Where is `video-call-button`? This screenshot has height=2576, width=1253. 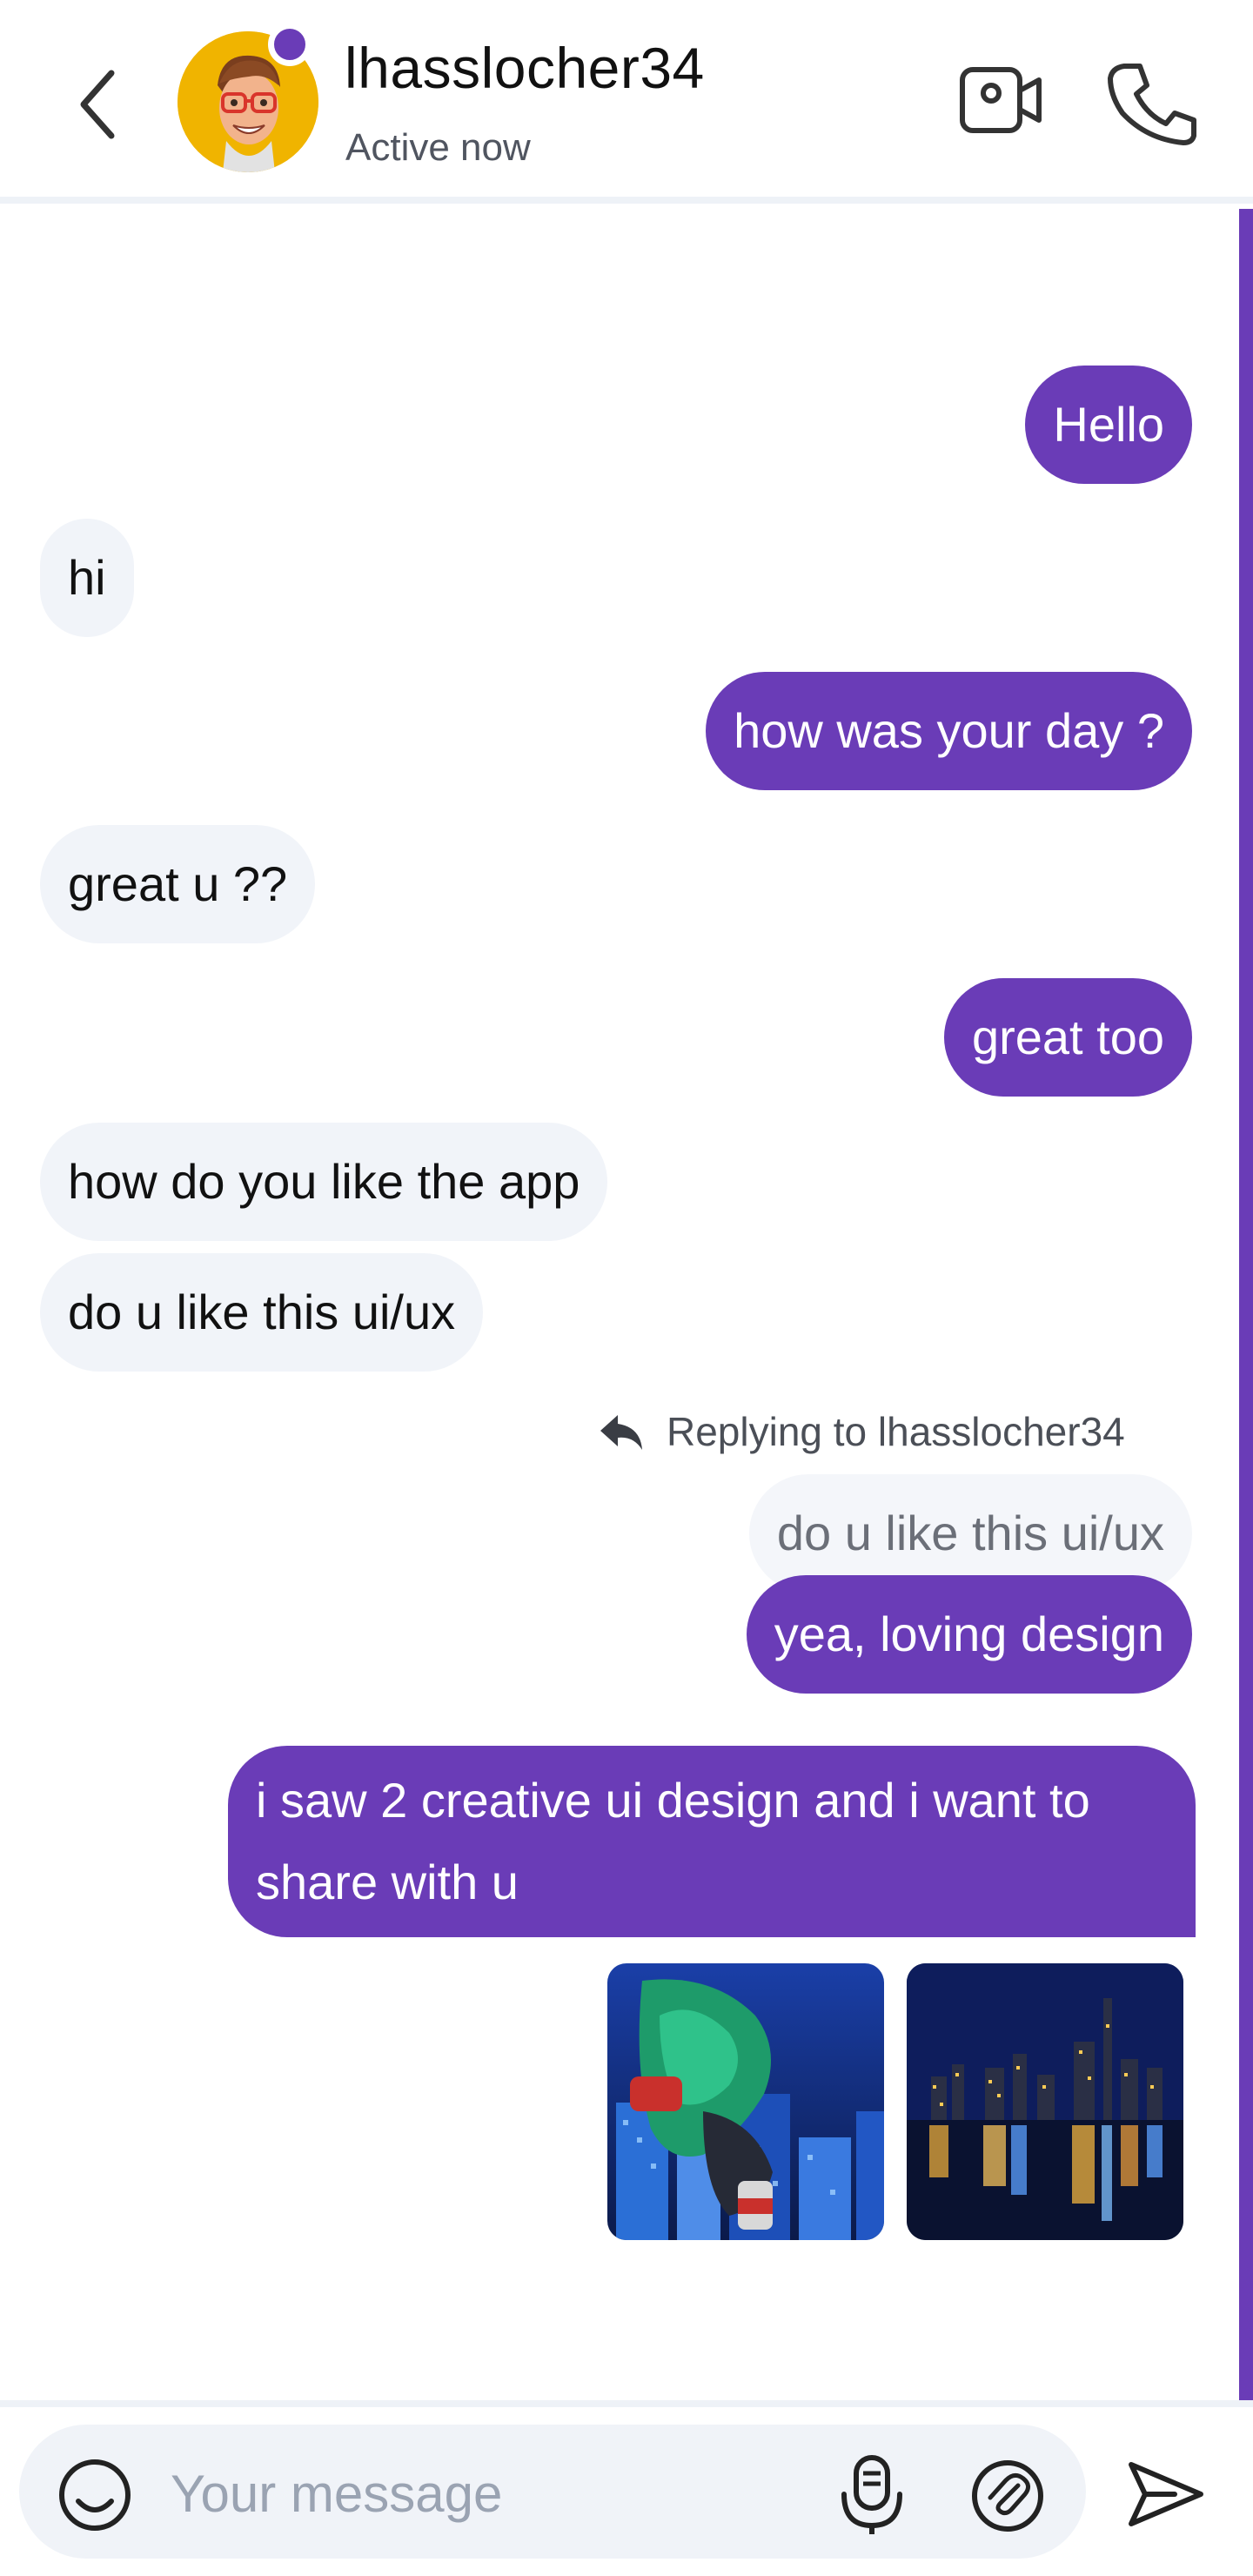
video-call-button is located at coordinates (1001, 100).